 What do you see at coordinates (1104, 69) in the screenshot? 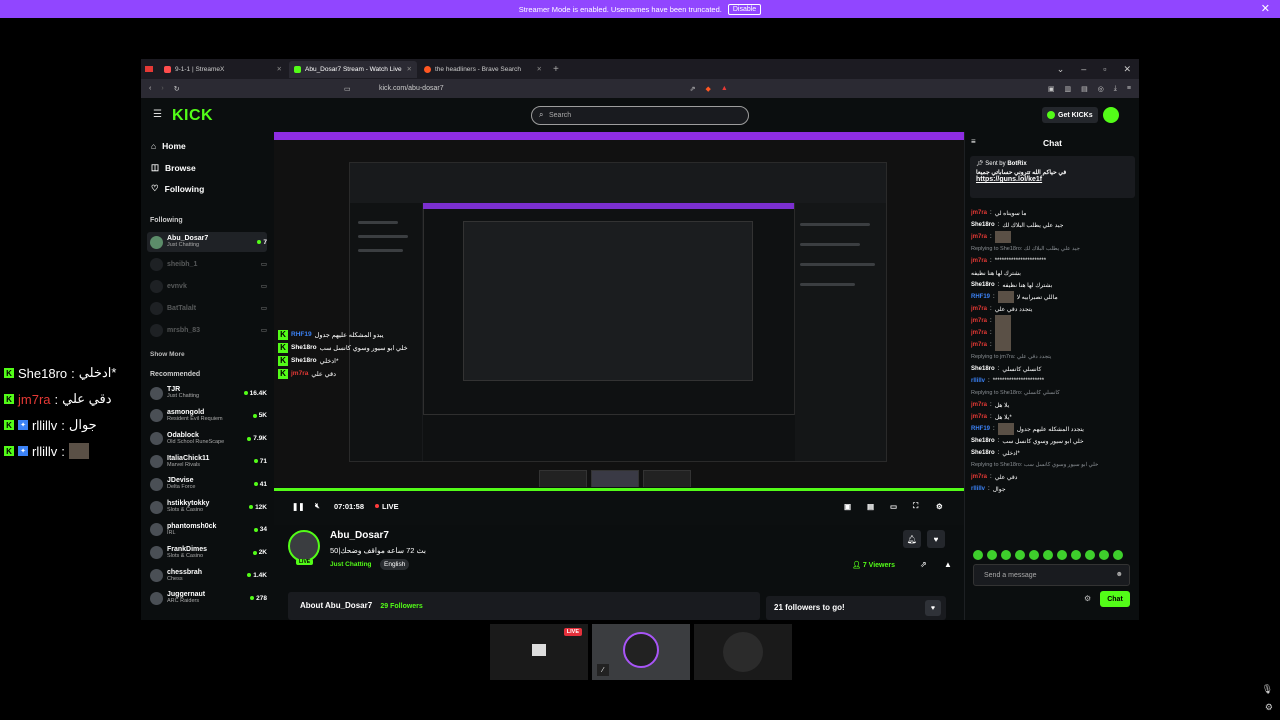
I see `maximize-icon: ▫` at bounding box center [1104, 69].